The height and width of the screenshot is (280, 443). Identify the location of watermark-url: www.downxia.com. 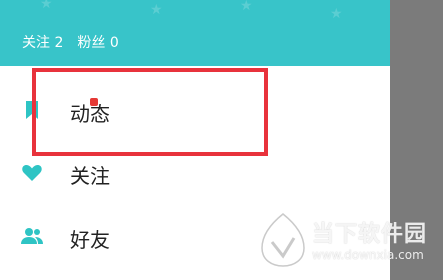
(368, 255).